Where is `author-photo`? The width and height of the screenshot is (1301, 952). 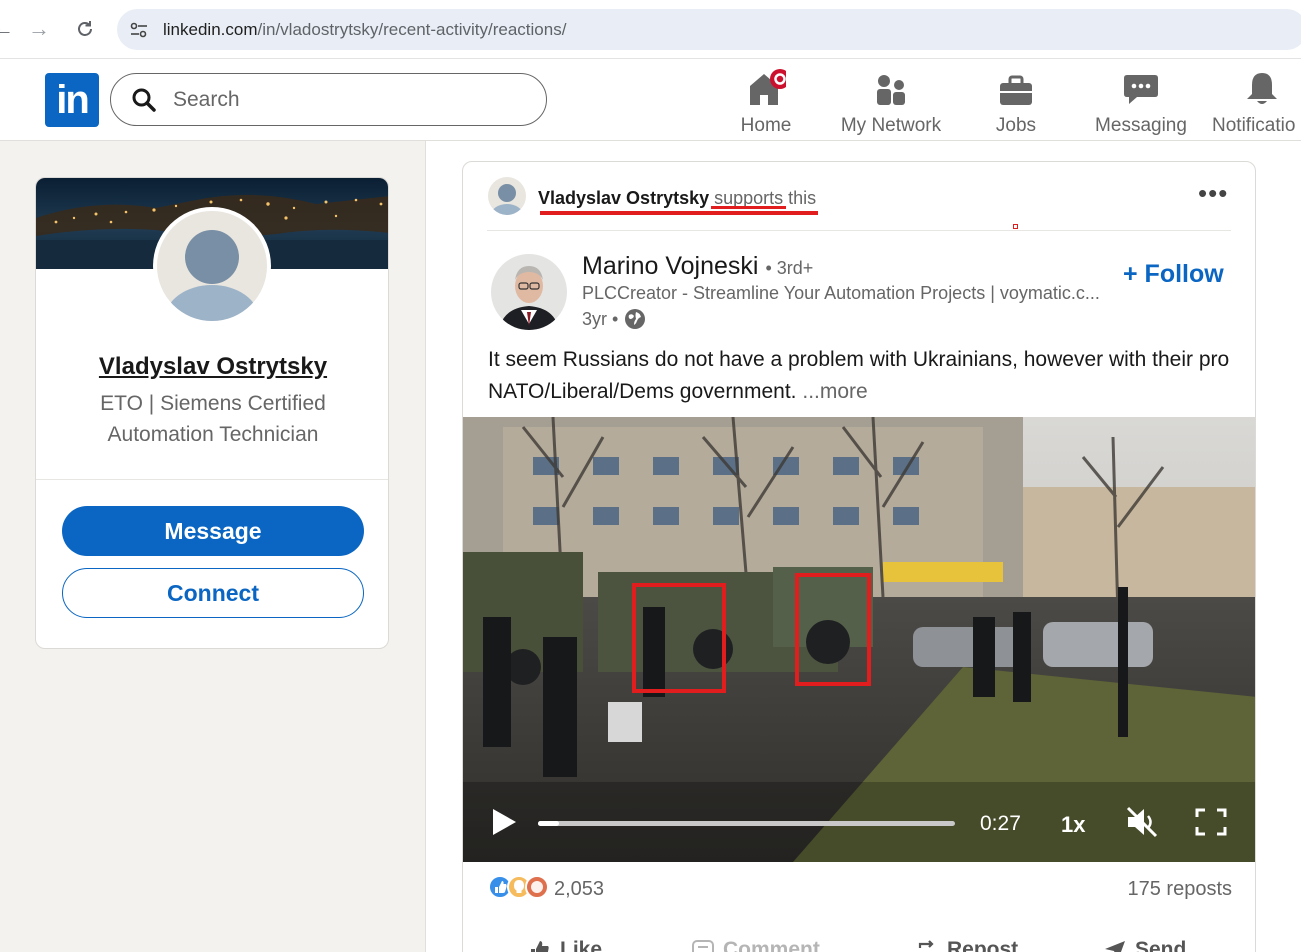
author-photo is located at coordinates (529, 292).